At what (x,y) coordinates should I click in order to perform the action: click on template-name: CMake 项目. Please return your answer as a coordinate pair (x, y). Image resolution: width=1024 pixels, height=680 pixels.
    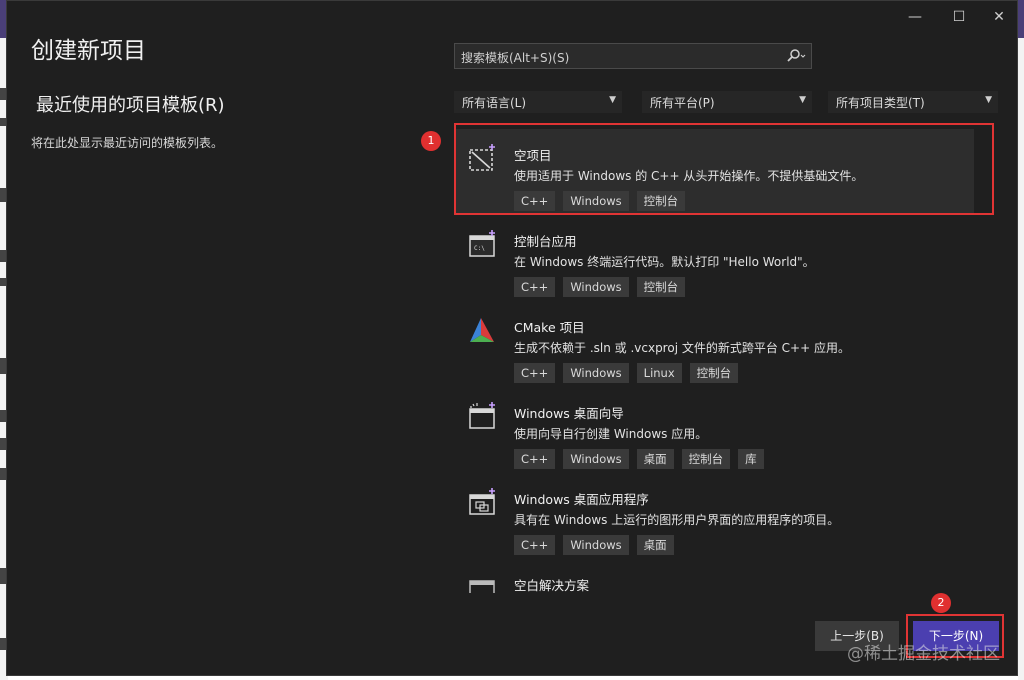
    Looking at the image, I should click on (549, 327).